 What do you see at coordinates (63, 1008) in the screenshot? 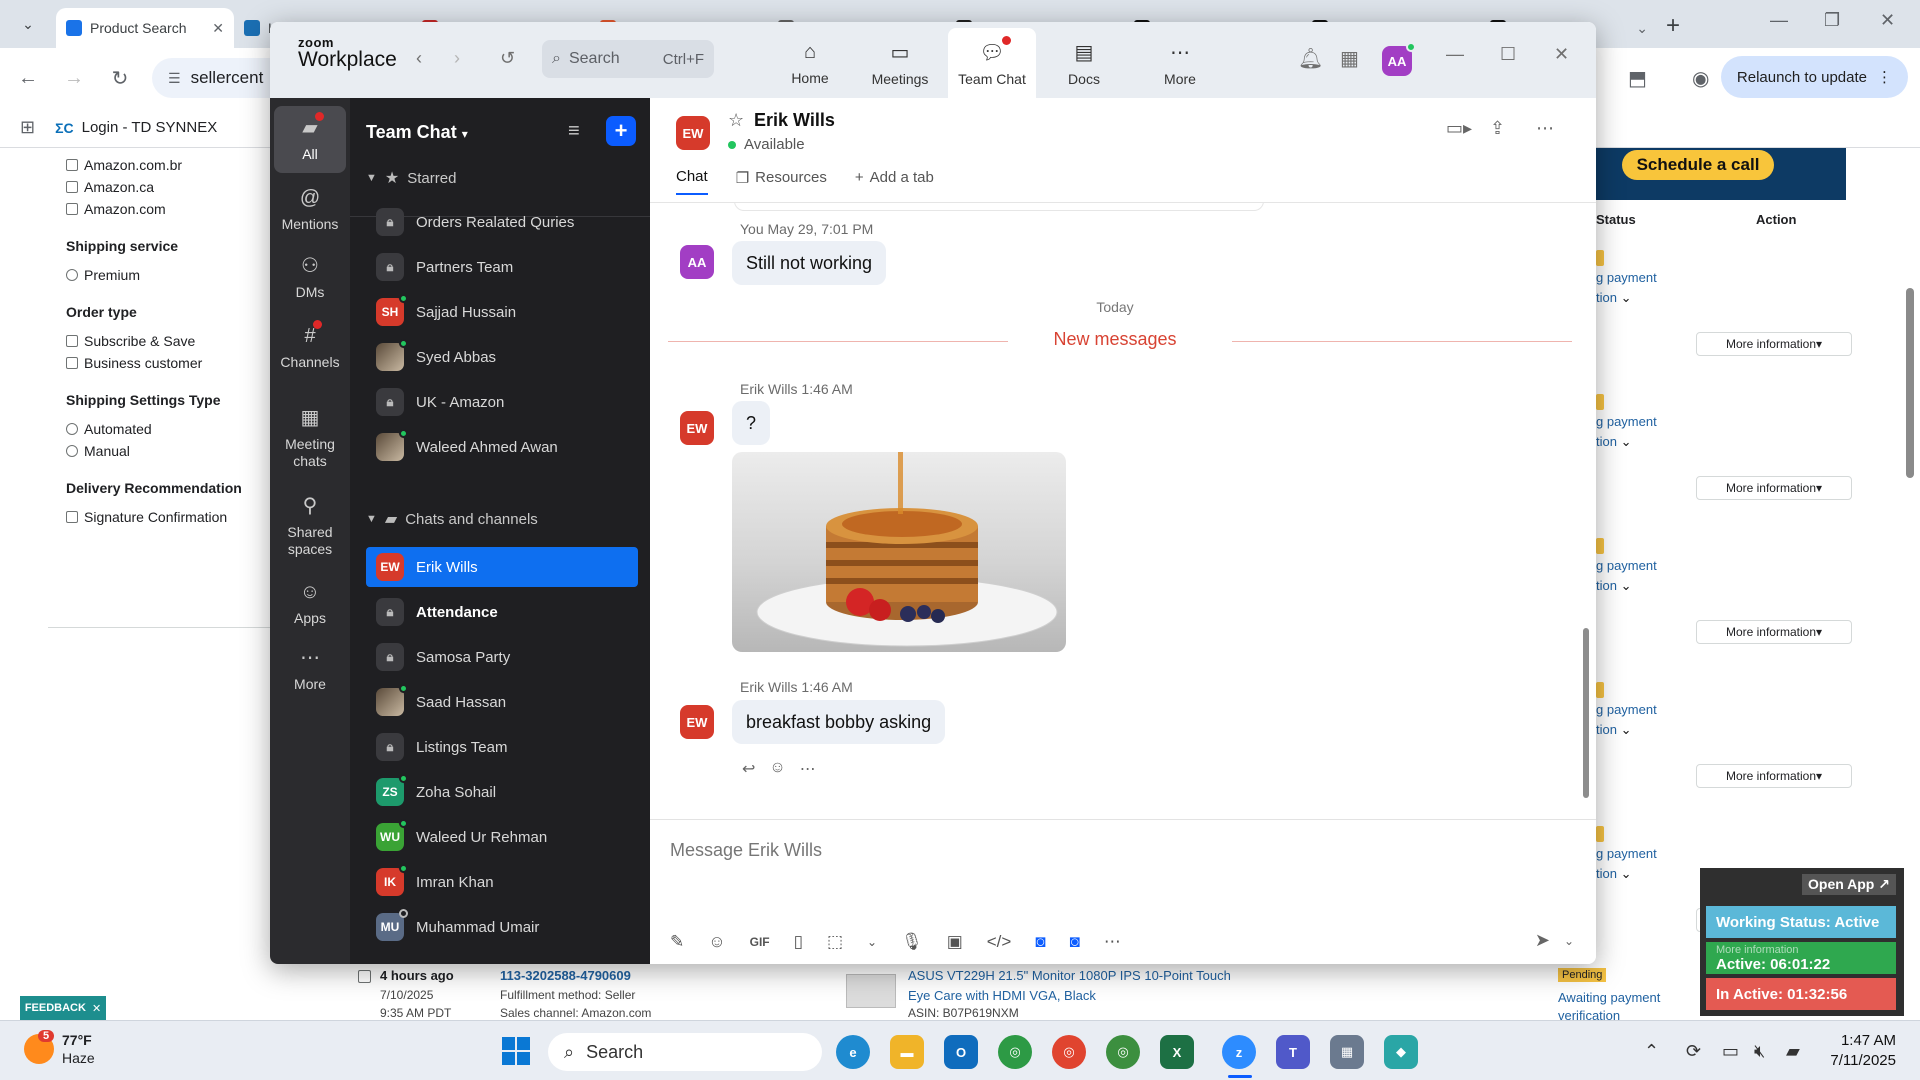
I see `feedback-tab: FEEDBACK ✕` at bounding box center [63, 1008].